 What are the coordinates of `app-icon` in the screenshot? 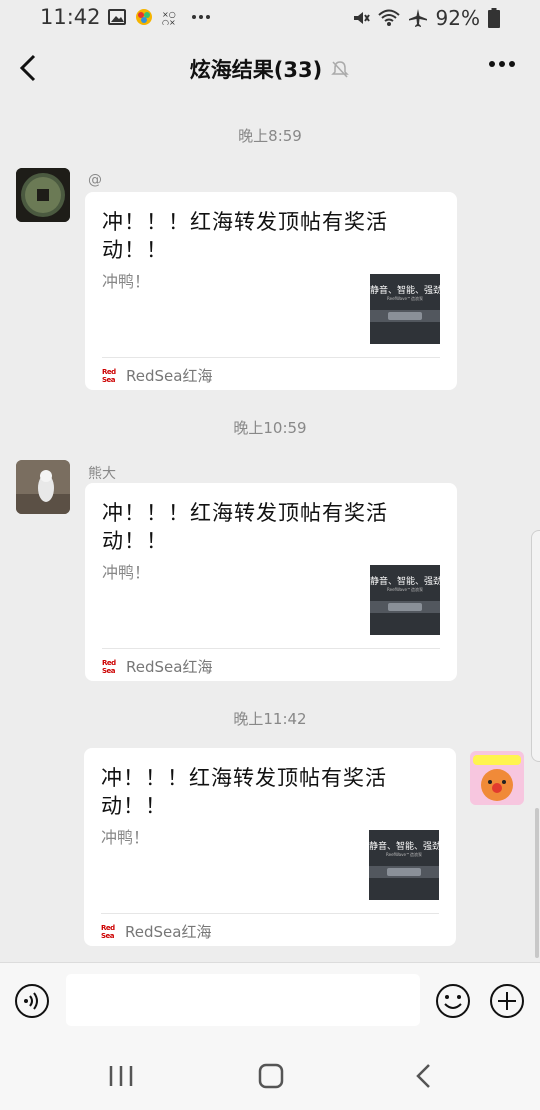 It's located at (144, 17).